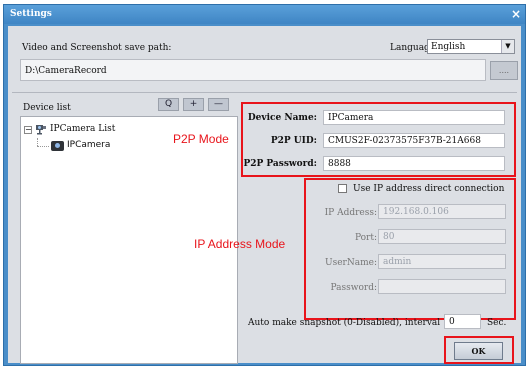 The width and height of the screenshot is (530, 367). What do you see at coordinates (253, 70) in the screenshot?
I see `save-path-field: D:\CameraRecord` at bounding box center [253, 70].